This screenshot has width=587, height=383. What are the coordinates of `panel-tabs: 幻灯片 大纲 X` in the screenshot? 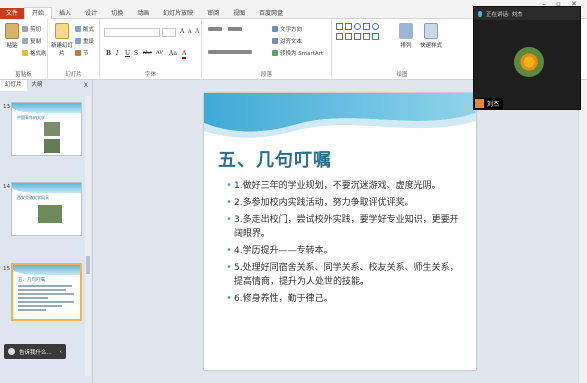 It's located at (46, 85).